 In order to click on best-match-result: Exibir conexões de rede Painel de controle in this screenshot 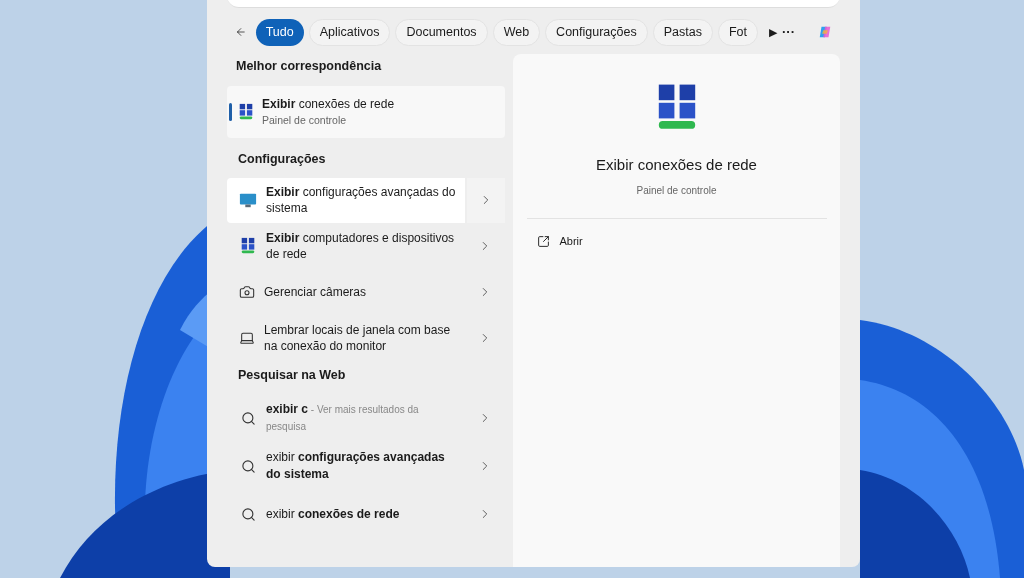, I will do `click(366, 111)`.